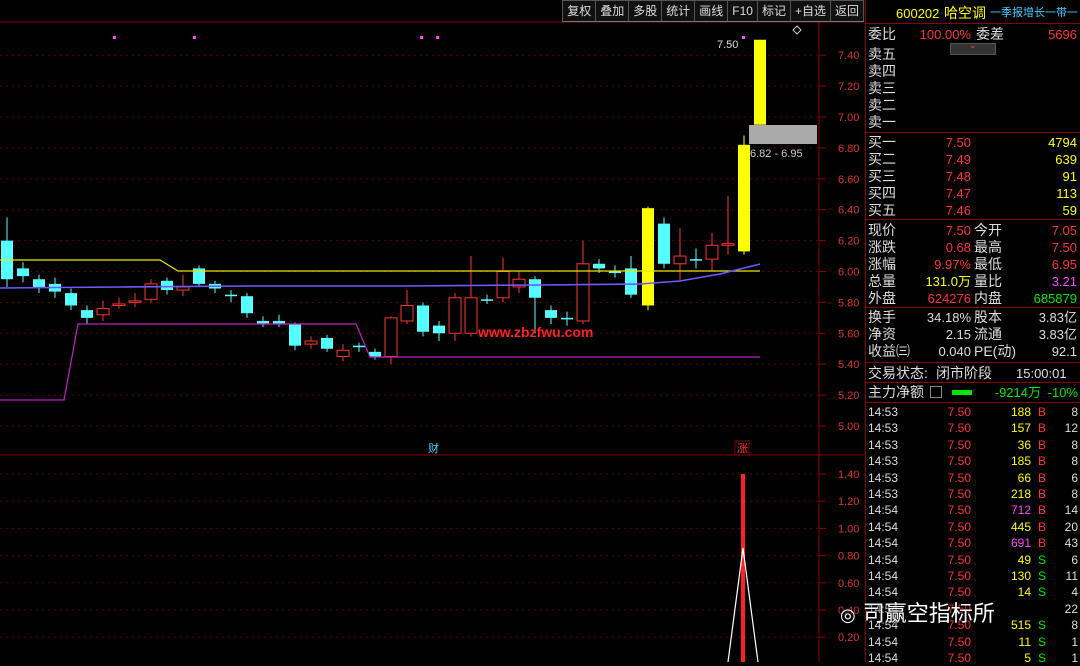  What do you see at coordinates (898, 373) in the screenshot?
I see `trade-status-label: 交易状态:` at bounding box center [898, 373].